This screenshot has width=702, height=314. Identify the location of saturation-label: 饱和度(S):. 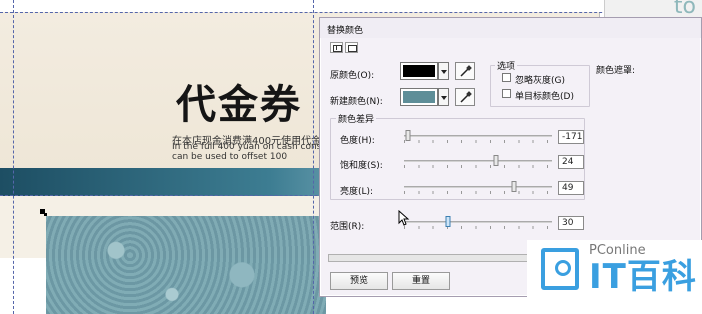
(361, 166).